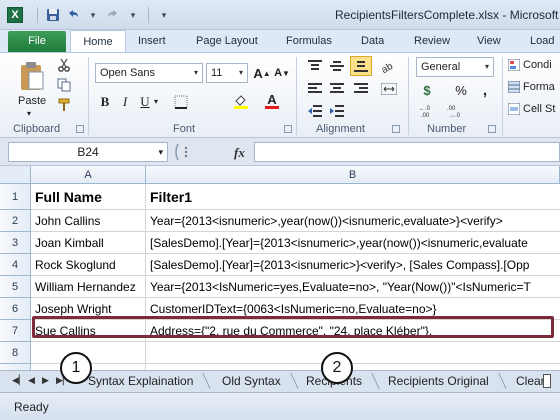  I want to click on align-left-icon, so click(315, 89).